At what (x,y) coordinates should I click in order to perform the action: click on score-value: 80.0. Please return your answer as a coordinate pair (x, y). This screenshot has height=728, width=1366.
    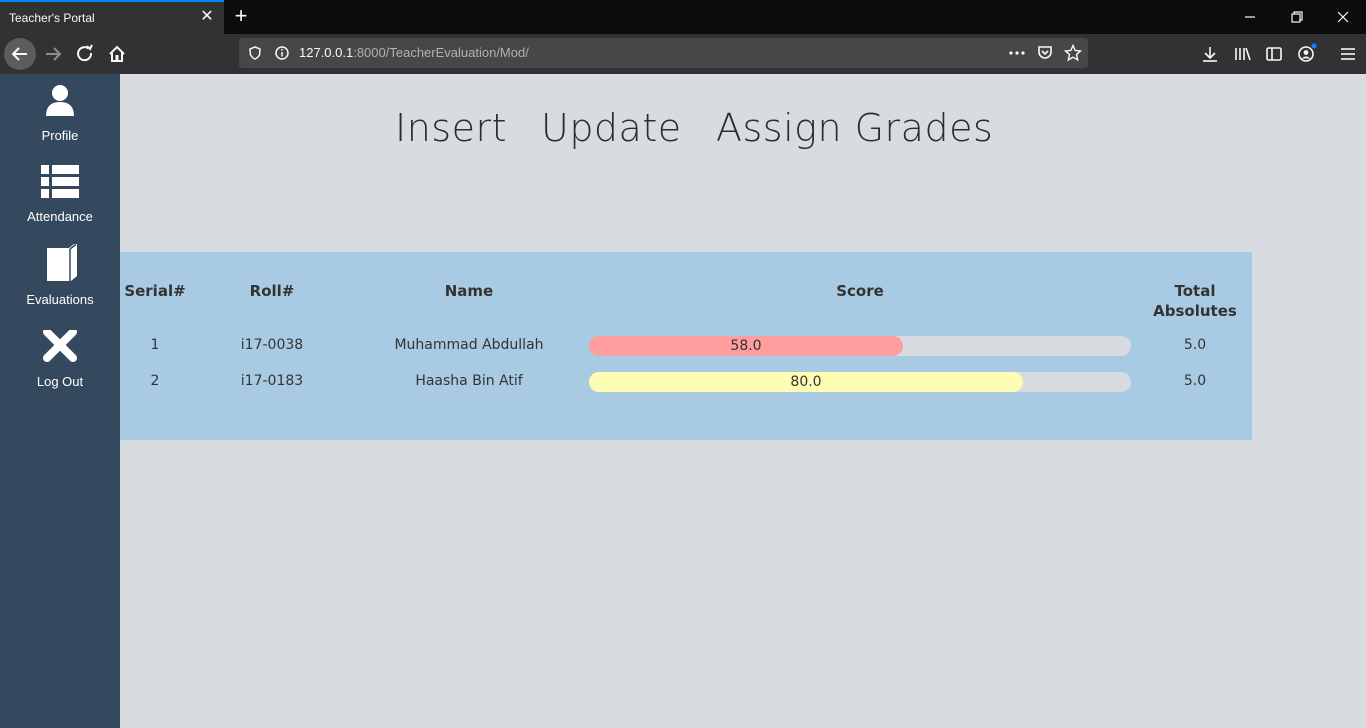
    Looking at the image, I should click on (806, 382).